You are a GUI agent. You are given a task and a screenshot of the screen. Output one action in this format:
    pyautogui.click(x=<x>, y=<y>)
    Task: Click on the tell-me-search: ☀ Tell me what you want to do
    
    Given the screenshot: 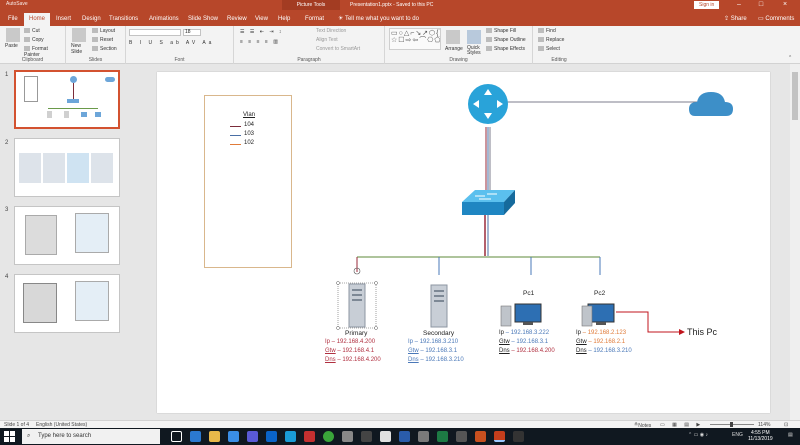 What is the action you would take?
    pyautogui.click(x=378, y=19)
    